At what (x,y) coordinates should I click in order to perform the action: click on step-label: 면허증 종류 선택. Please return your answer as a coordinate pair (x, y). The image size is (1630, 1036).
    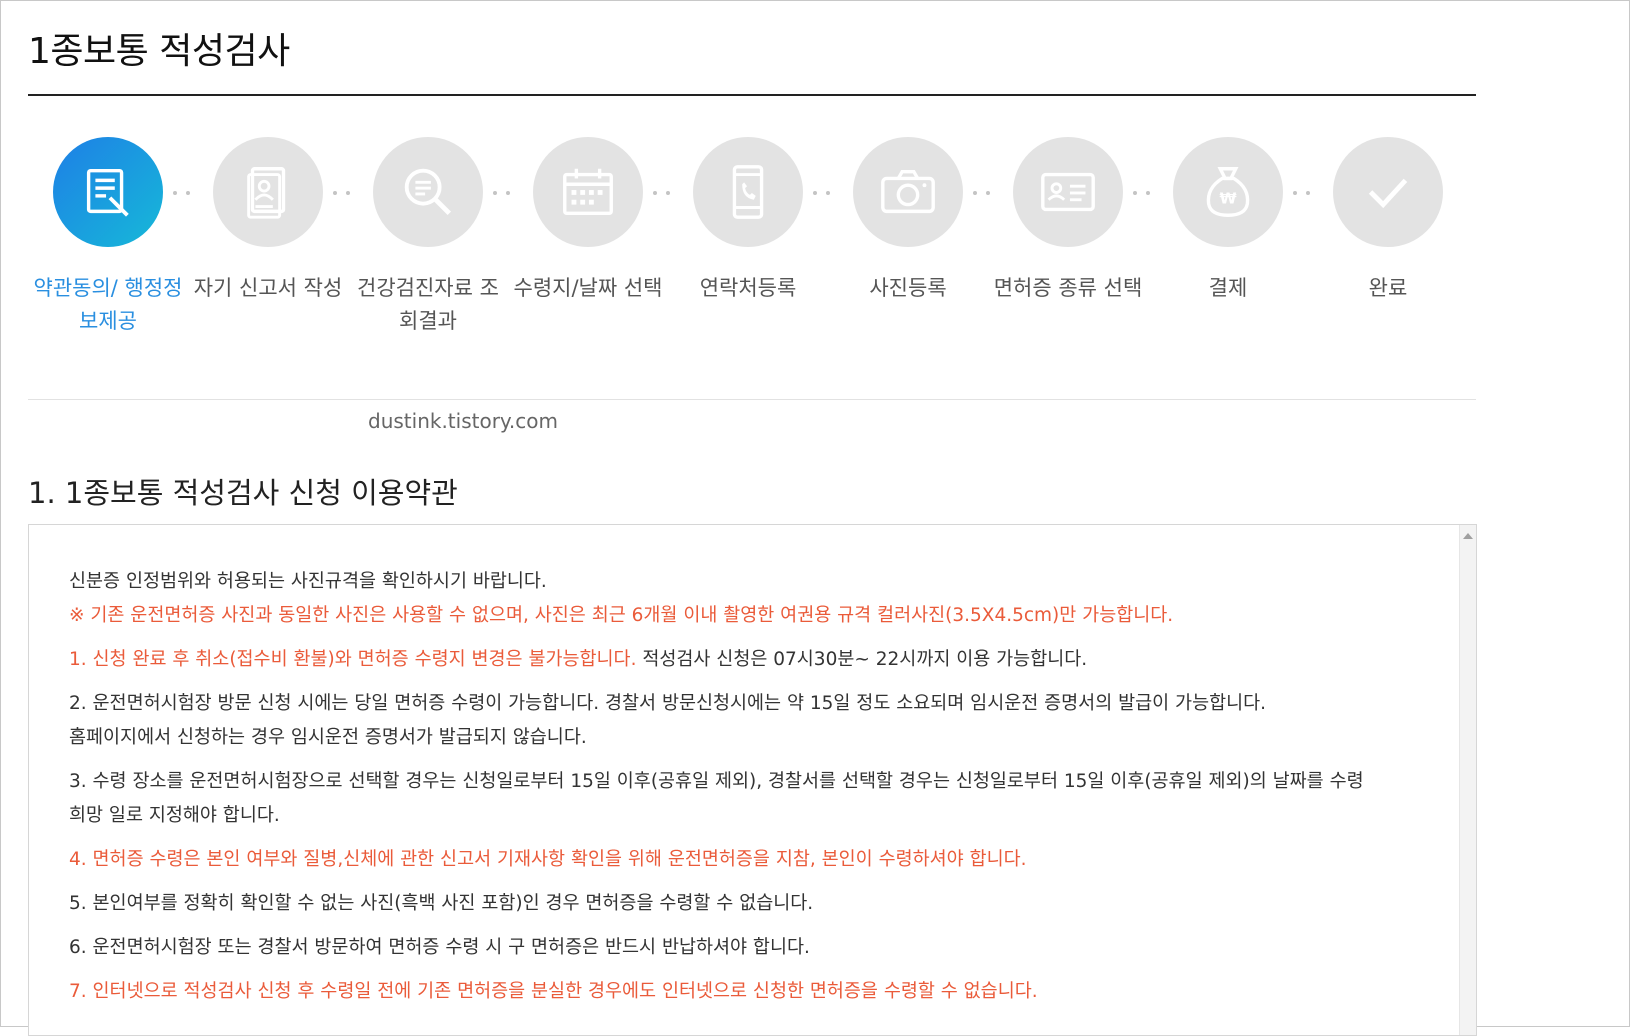
    Looking at the image, I should click on (1068, 288).